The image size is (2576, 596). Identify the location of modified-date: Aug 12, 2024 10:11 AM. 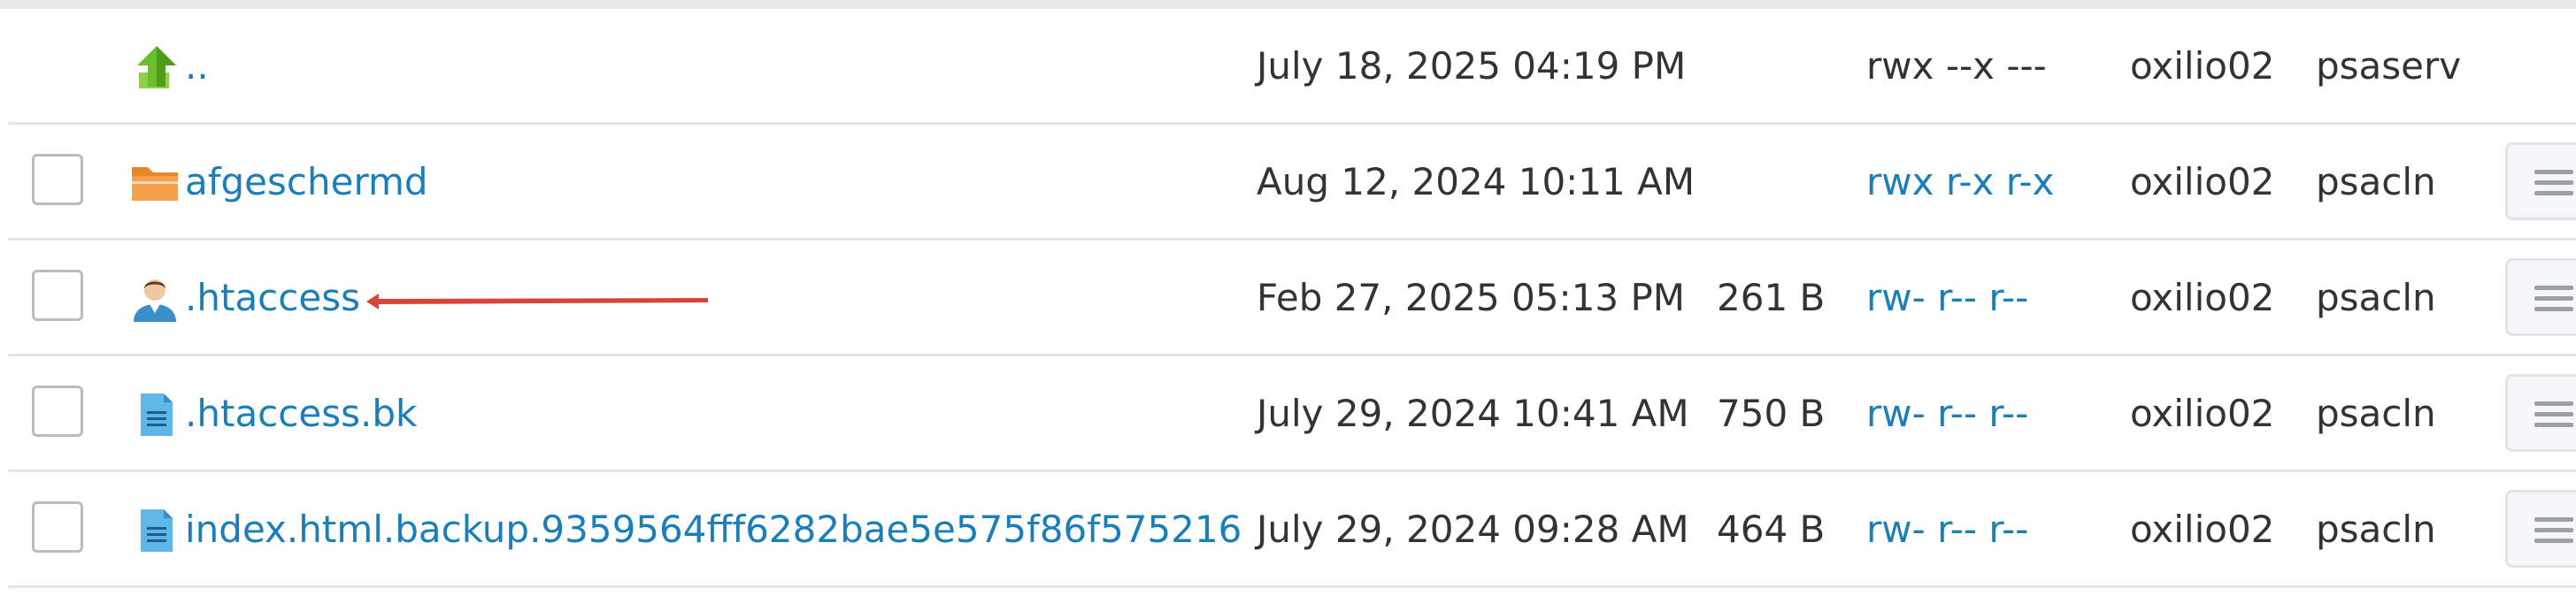
(1476, 181).